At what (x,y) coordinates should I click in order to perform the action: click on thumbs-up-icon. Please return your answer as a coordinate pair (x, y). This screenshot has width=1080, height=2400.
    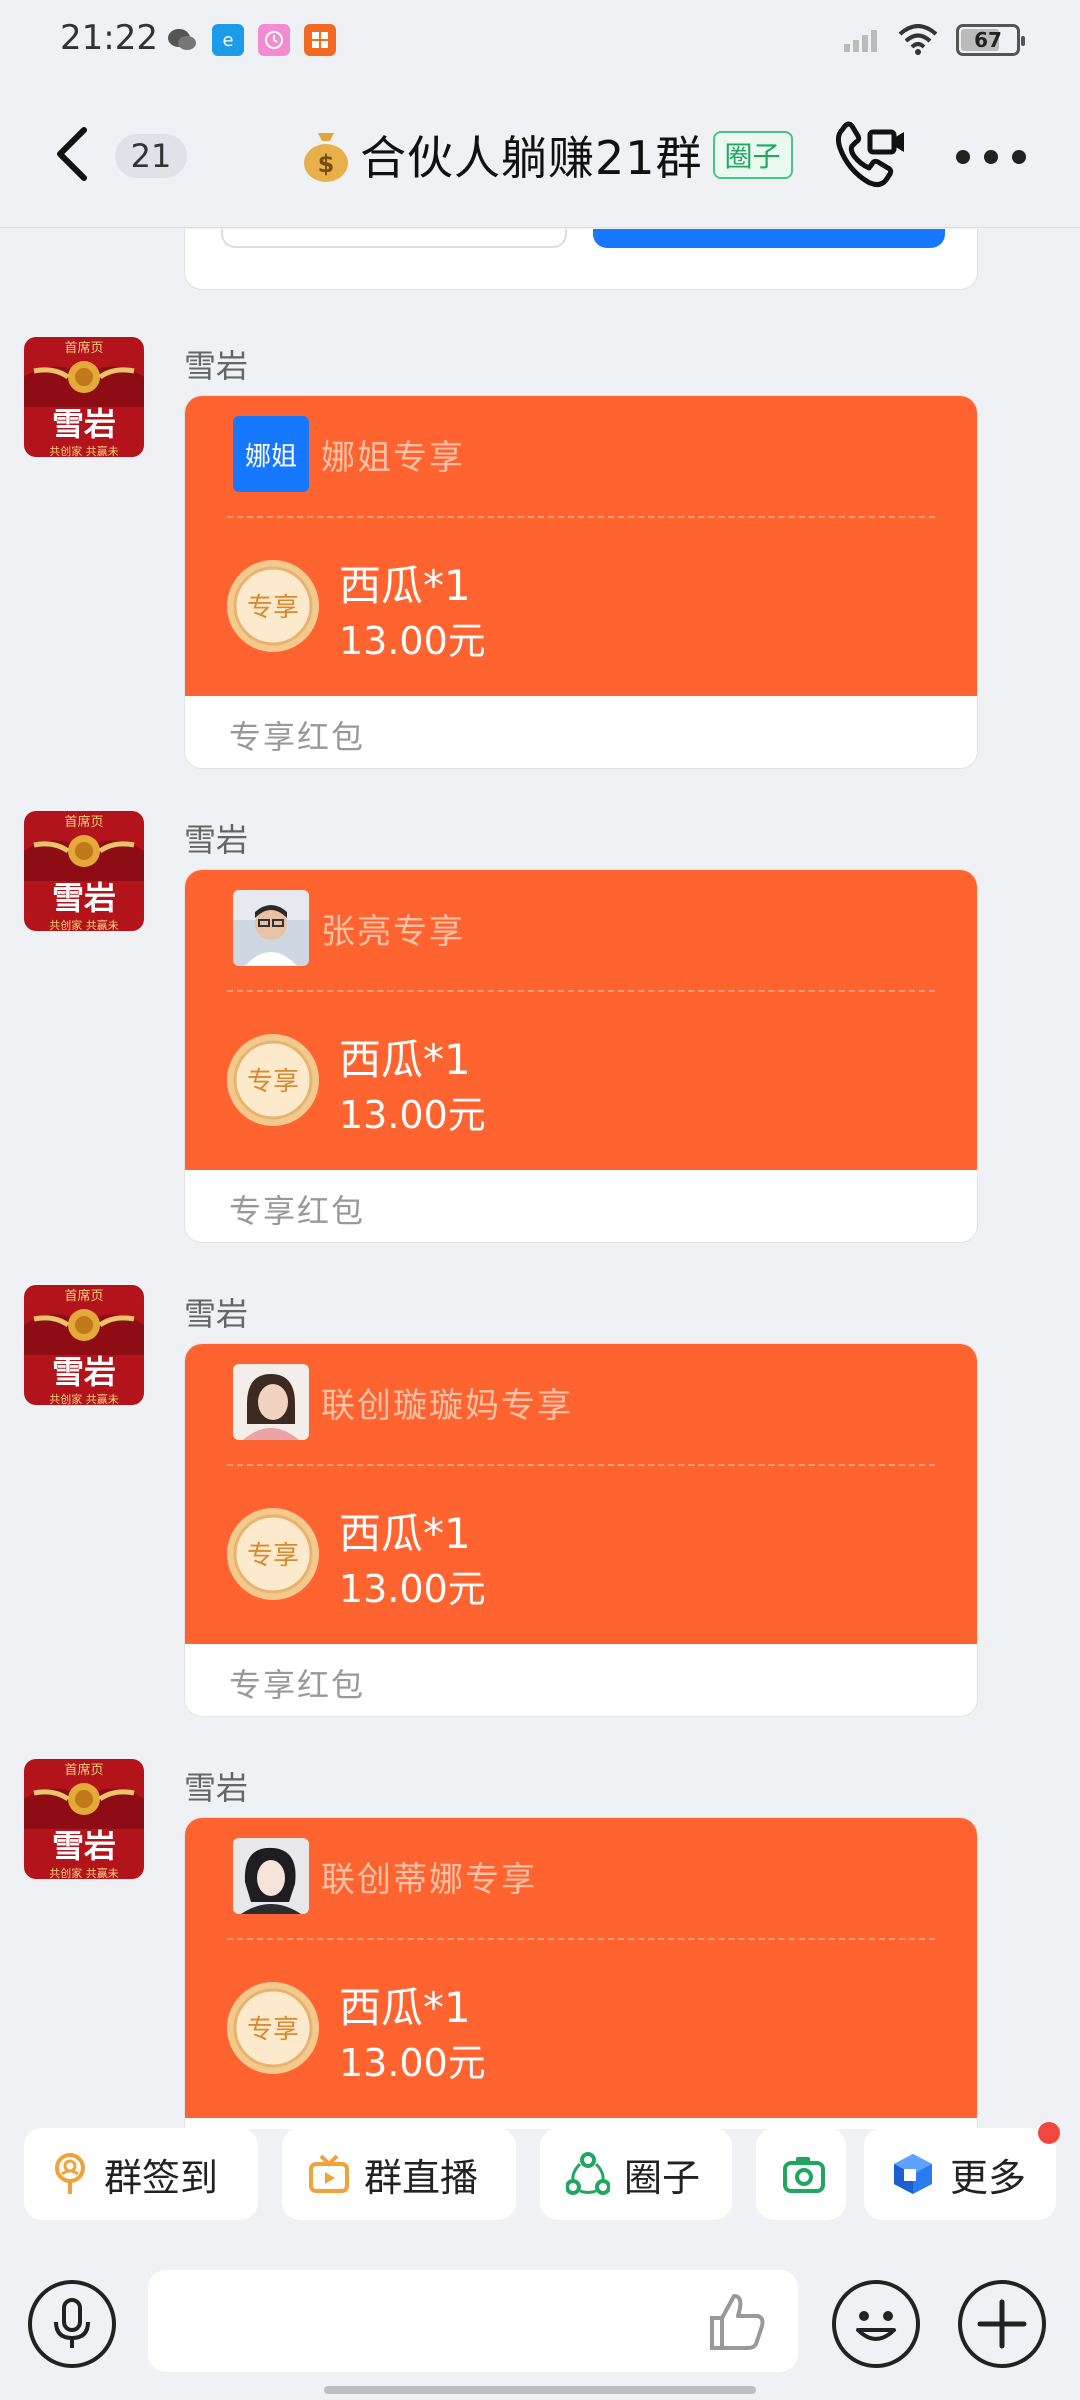
    Looking at the image, I should click on (736, 2322).